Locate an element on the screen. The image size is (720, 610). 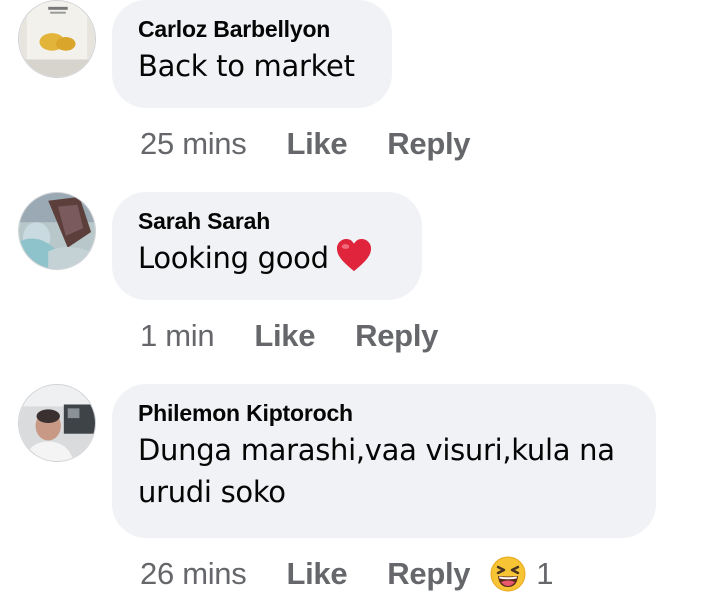
comment-bubble: Carloz Barbellyon Back to market is located at coordinates (252, 54).